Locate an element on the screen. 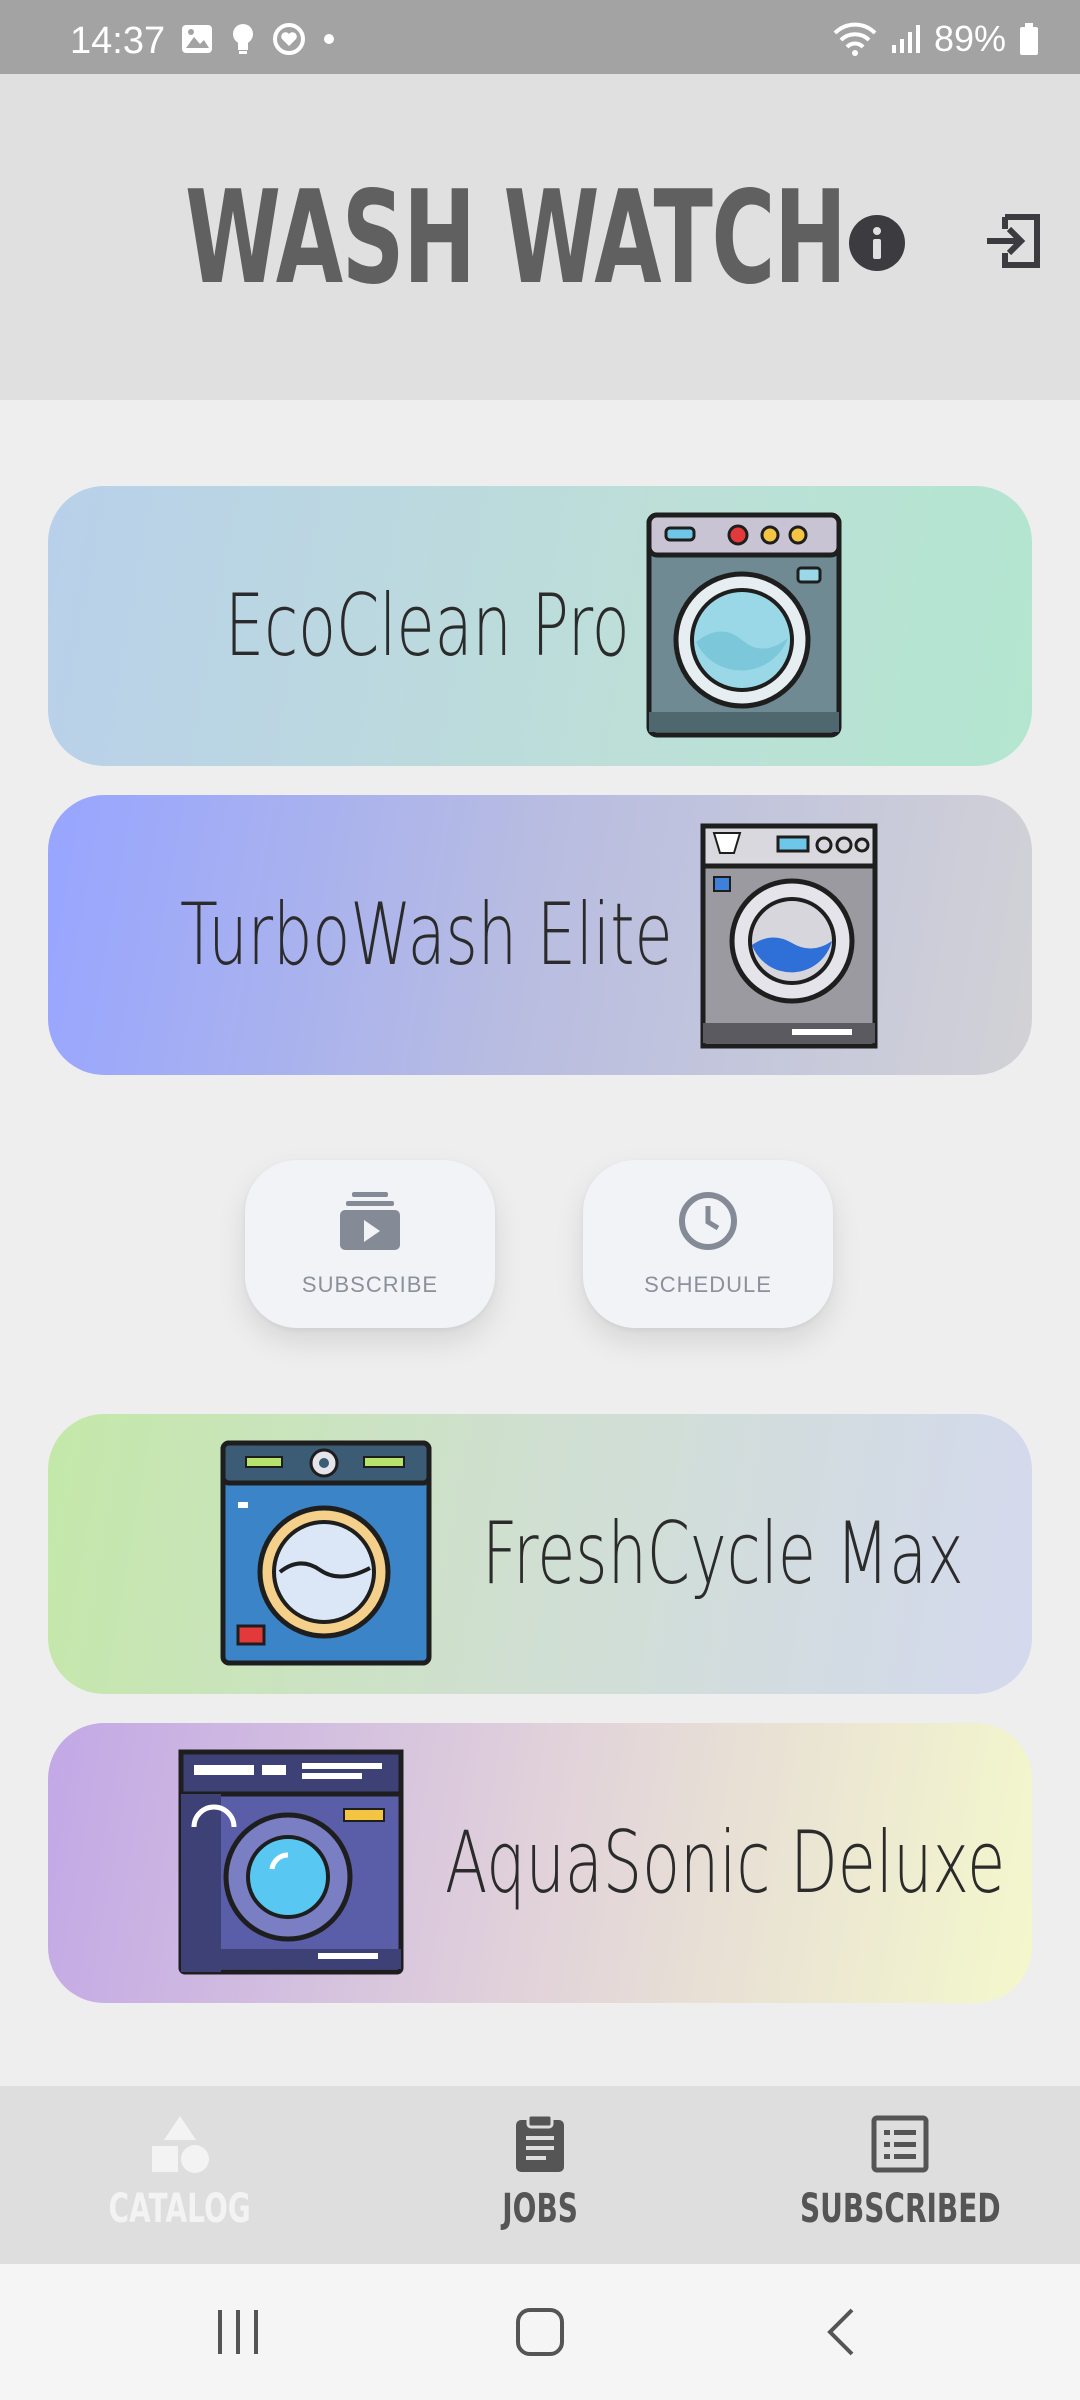  clock-icon is located at coordinates (708, 1221).